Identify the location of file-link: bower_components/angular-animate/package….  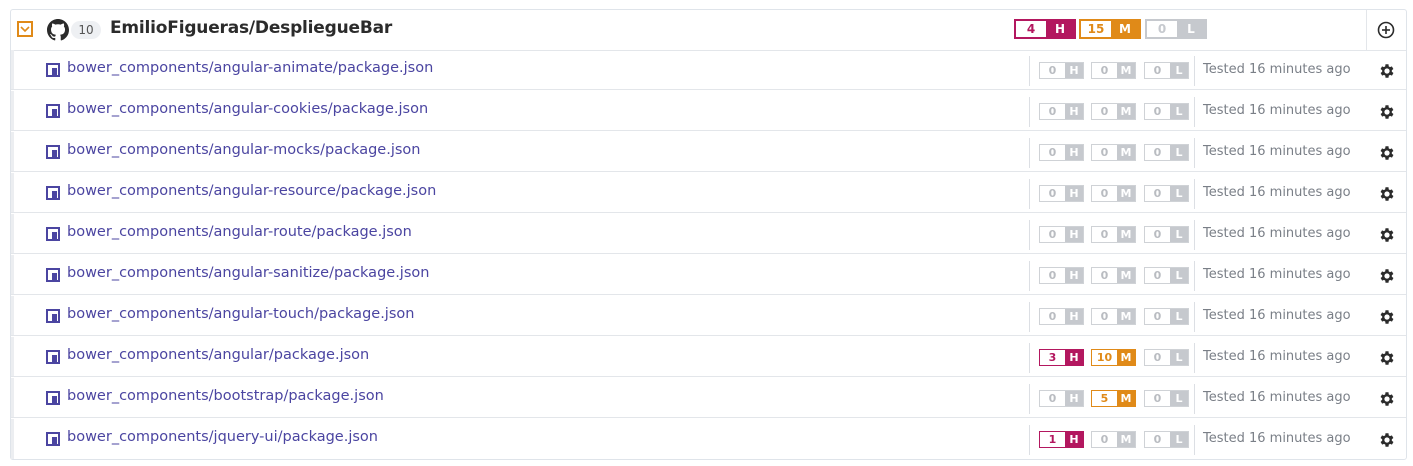
(250, 68).